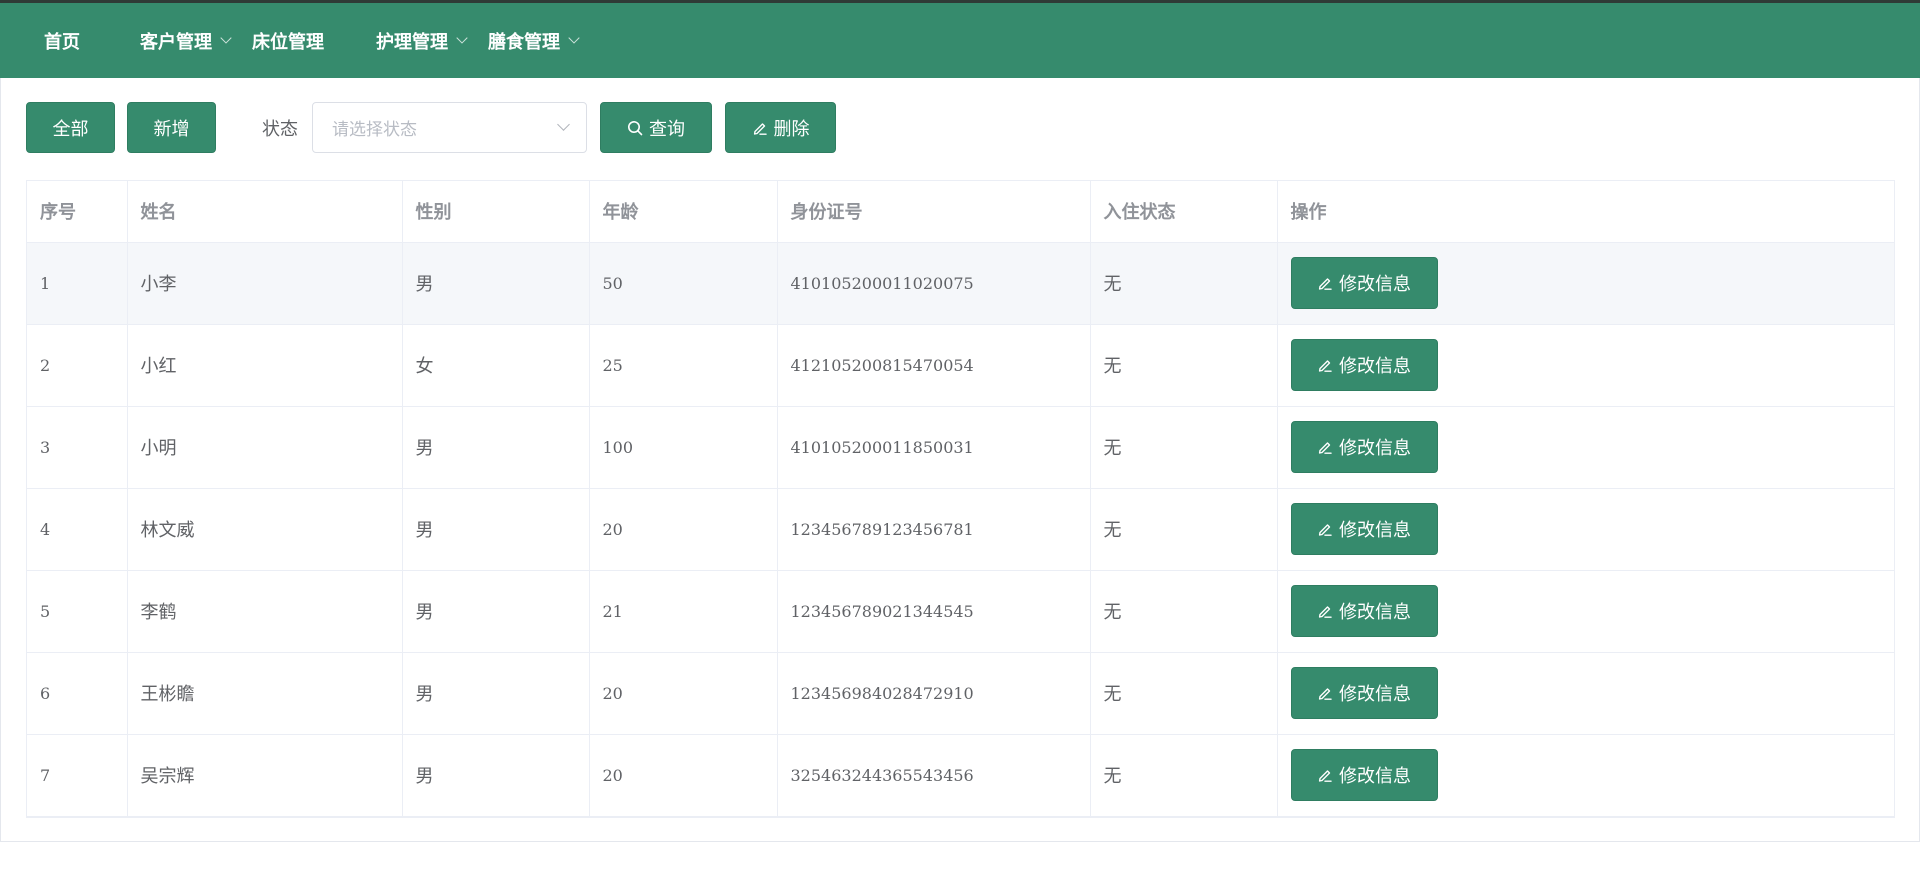 The height and width of the screenshot is (891, 1920). I want to click on nav-label: 膳食管理, so click(524, 42).